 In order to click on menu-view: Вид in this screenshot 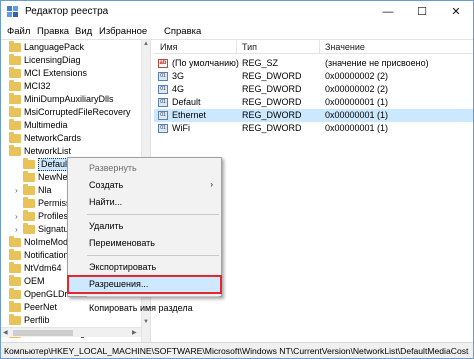, I will do `click(83, 31)`.